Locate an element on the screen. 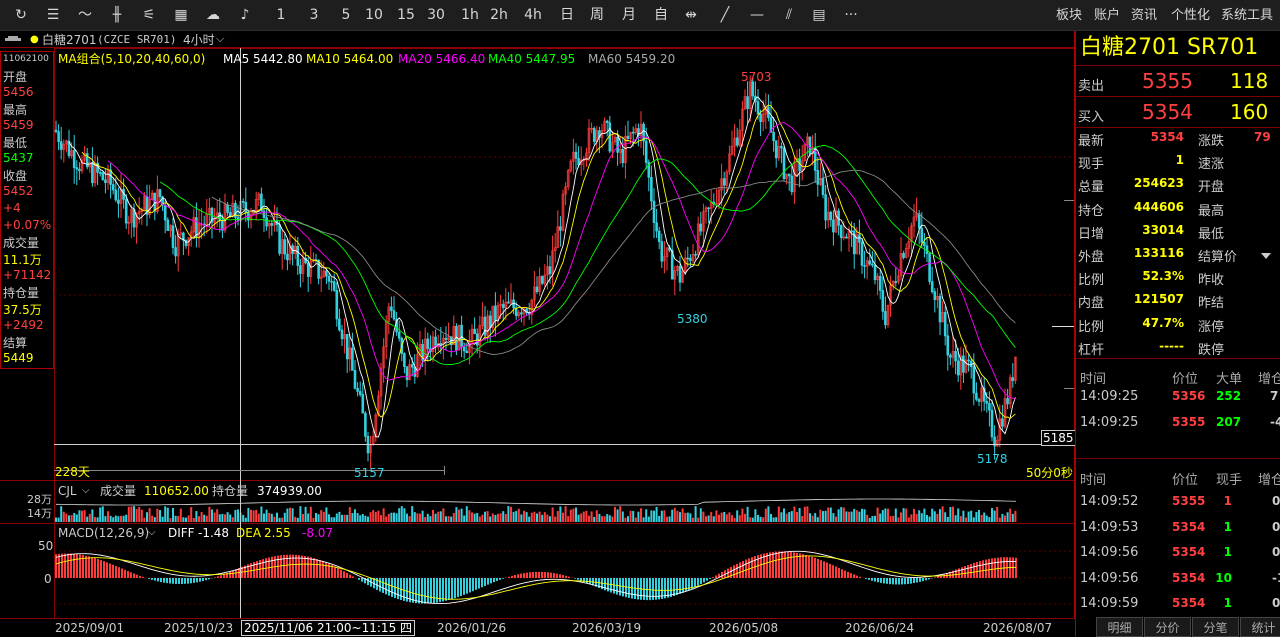 The height and width of the screenshot is (637, 1280). ma-group-label: MA组合(5,10,20,40,60,0) is located at coordinates (131, 59).